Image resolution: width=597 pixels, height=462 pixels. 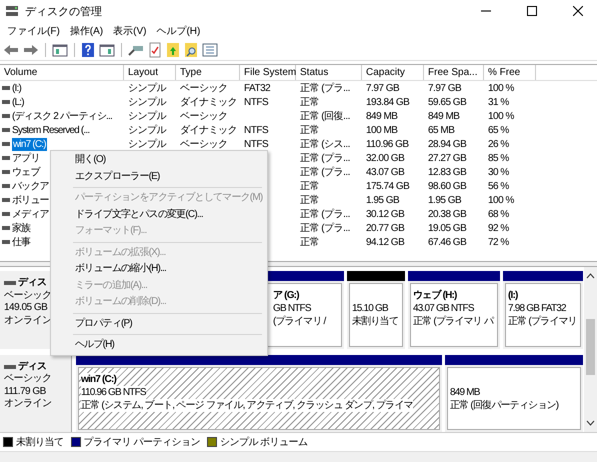 I want to click on context-menu-item: エクスプローラー(E), so click(x=156, y=176).